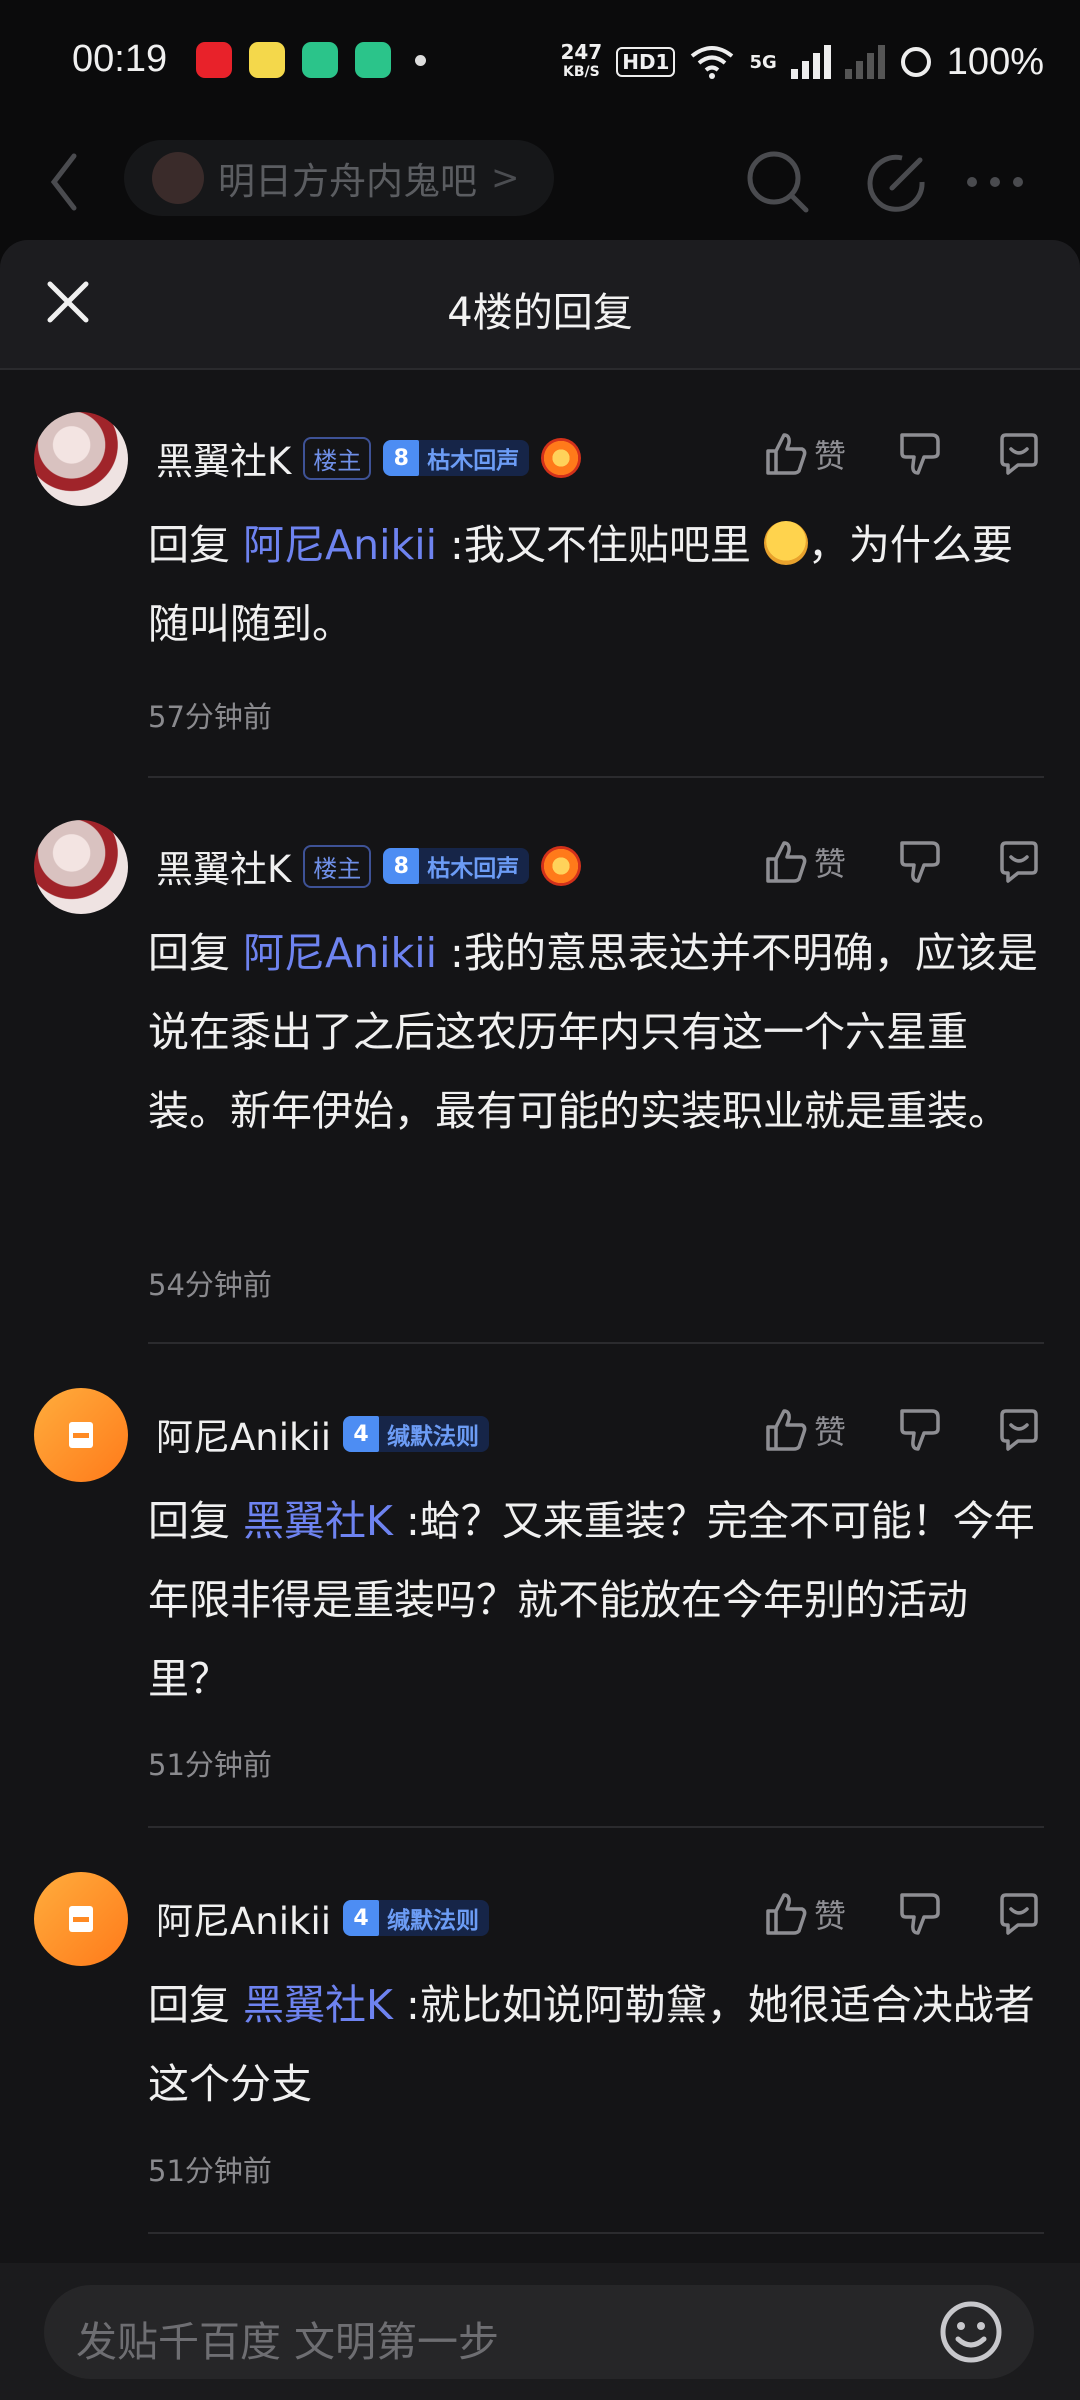  I want to click on battery-level: 100%, so click(995, 61).